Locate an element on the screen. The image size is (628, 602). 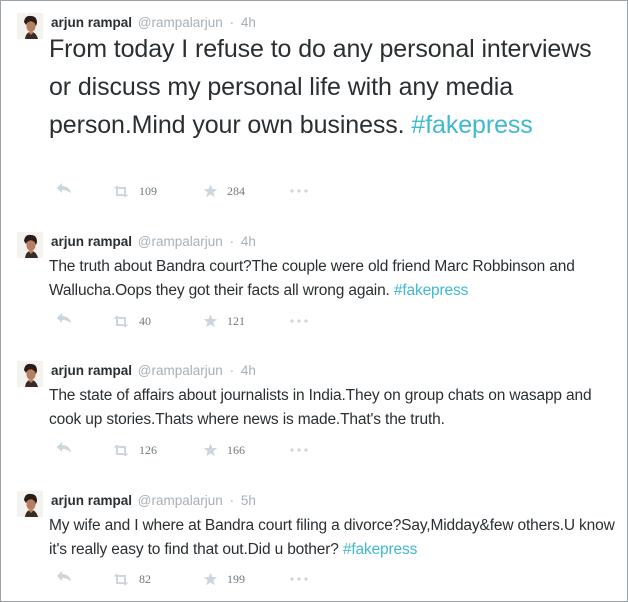
tweet-actions: 82 199 is located at coordinates (209, 579).